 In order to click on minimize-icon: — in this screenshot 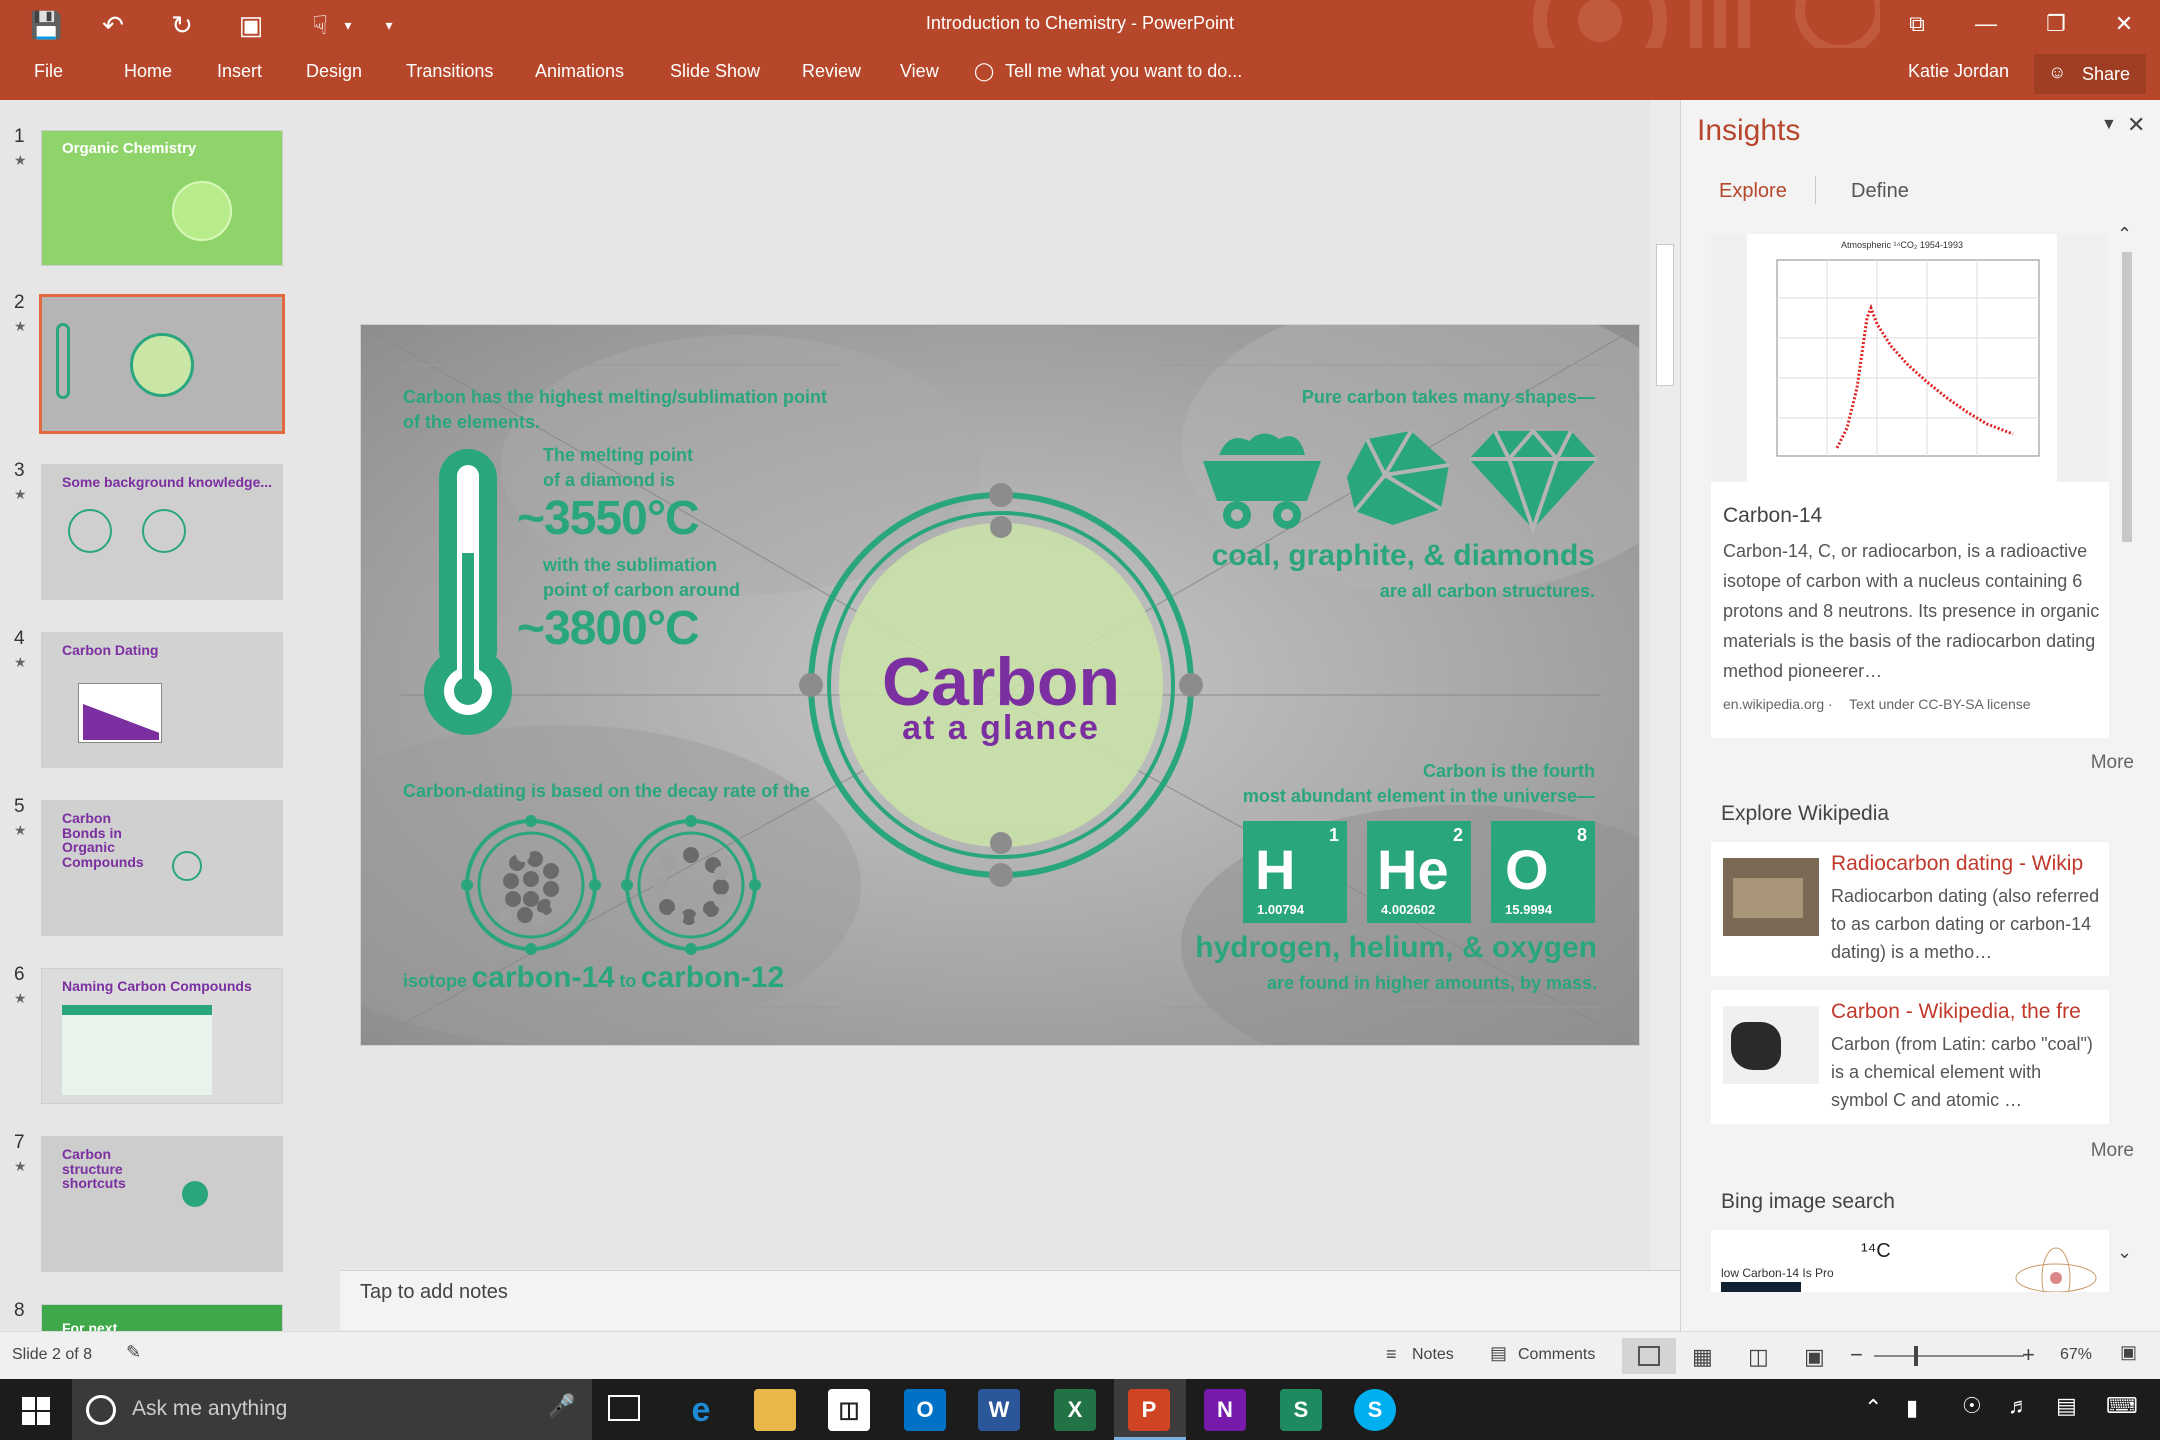, I will do `click(1986, 24)`.